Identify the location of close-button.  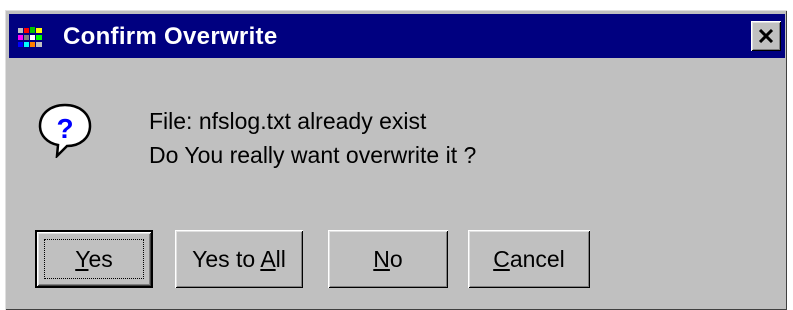
(766, 36).